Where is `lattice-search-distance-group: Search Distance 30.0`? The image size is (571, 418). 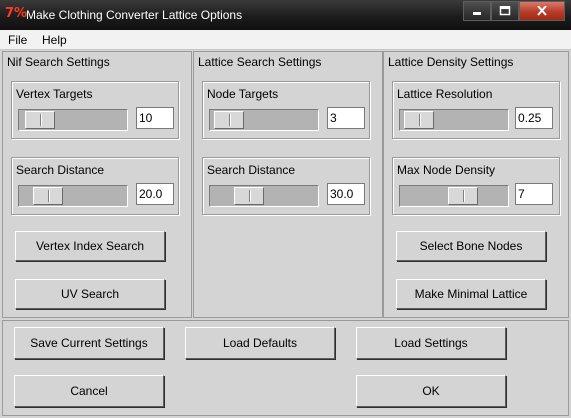 lattice-search-distance-group: Search Distance 30.0 is located at coordinates (286, 186).